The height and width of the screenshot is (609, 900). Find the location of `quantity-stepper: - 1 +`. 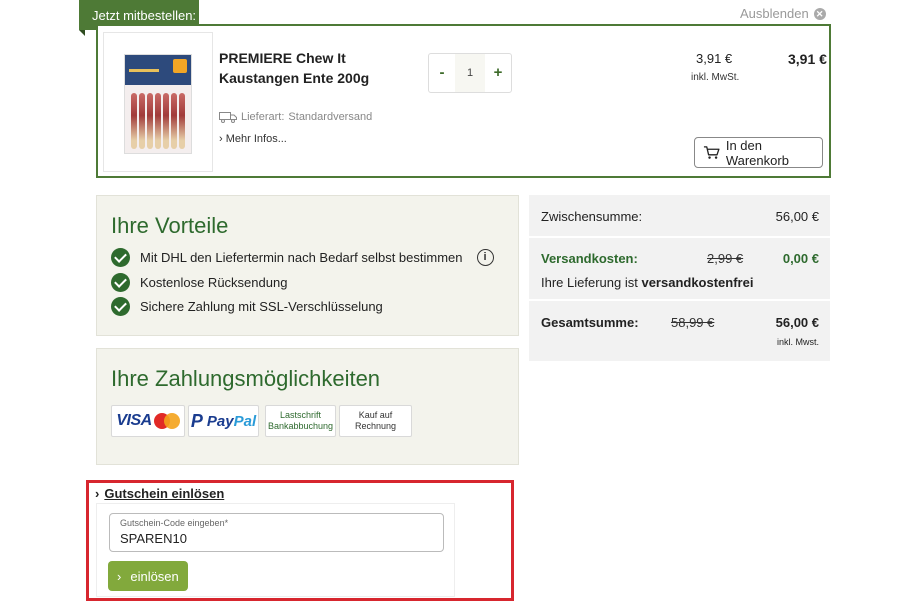

quantity-stepper: - 1 + is located at coordinates (470, 73).